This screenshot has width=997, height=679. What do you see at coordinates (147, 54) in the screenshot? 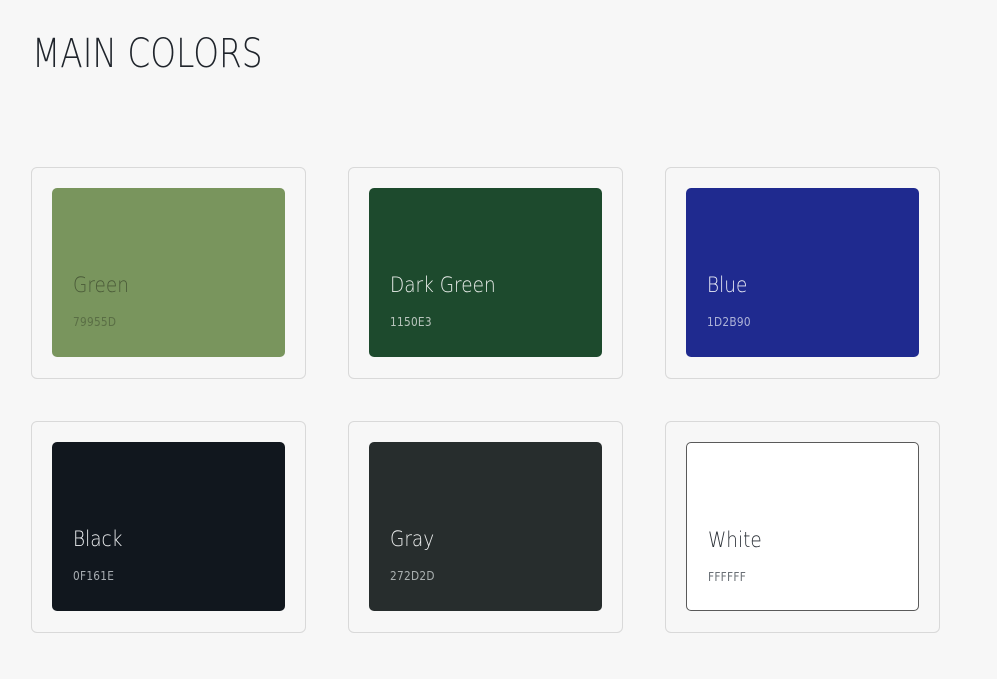
I see `page-title: MAIN COLORS` at bounding box center [147, 54].